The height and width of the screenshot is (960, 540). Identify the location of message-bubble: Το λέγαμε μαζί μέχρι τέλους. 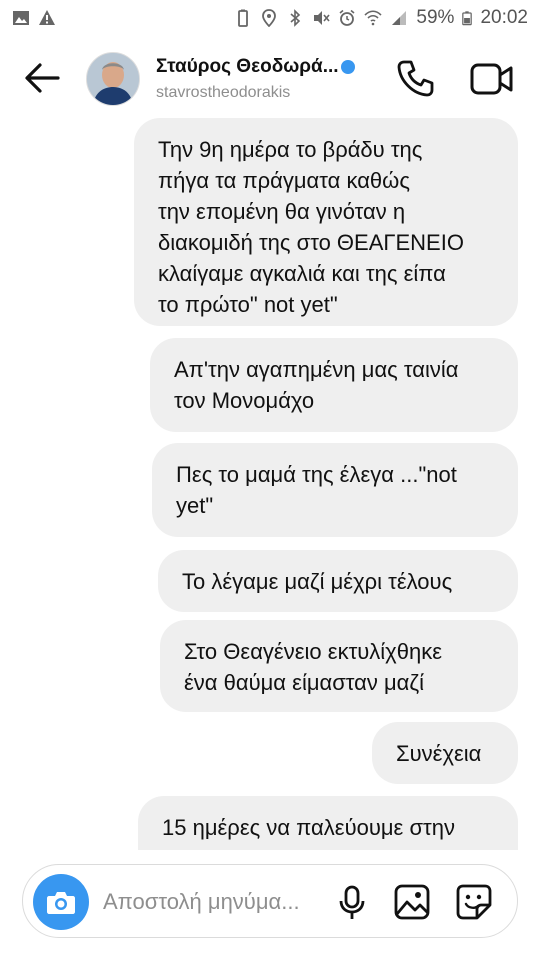
(338, 581).